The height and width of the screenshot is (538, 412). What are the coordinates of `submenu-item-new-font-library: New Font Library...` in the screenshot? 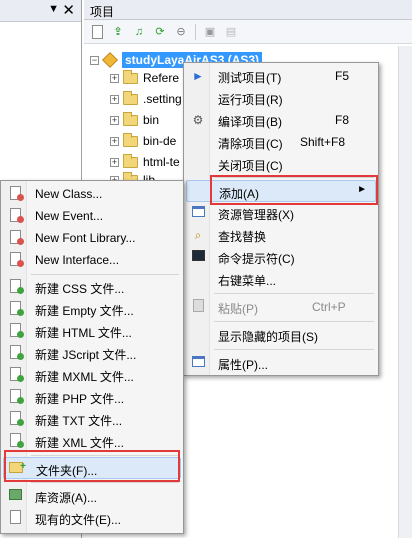 It's located at (92, 238).